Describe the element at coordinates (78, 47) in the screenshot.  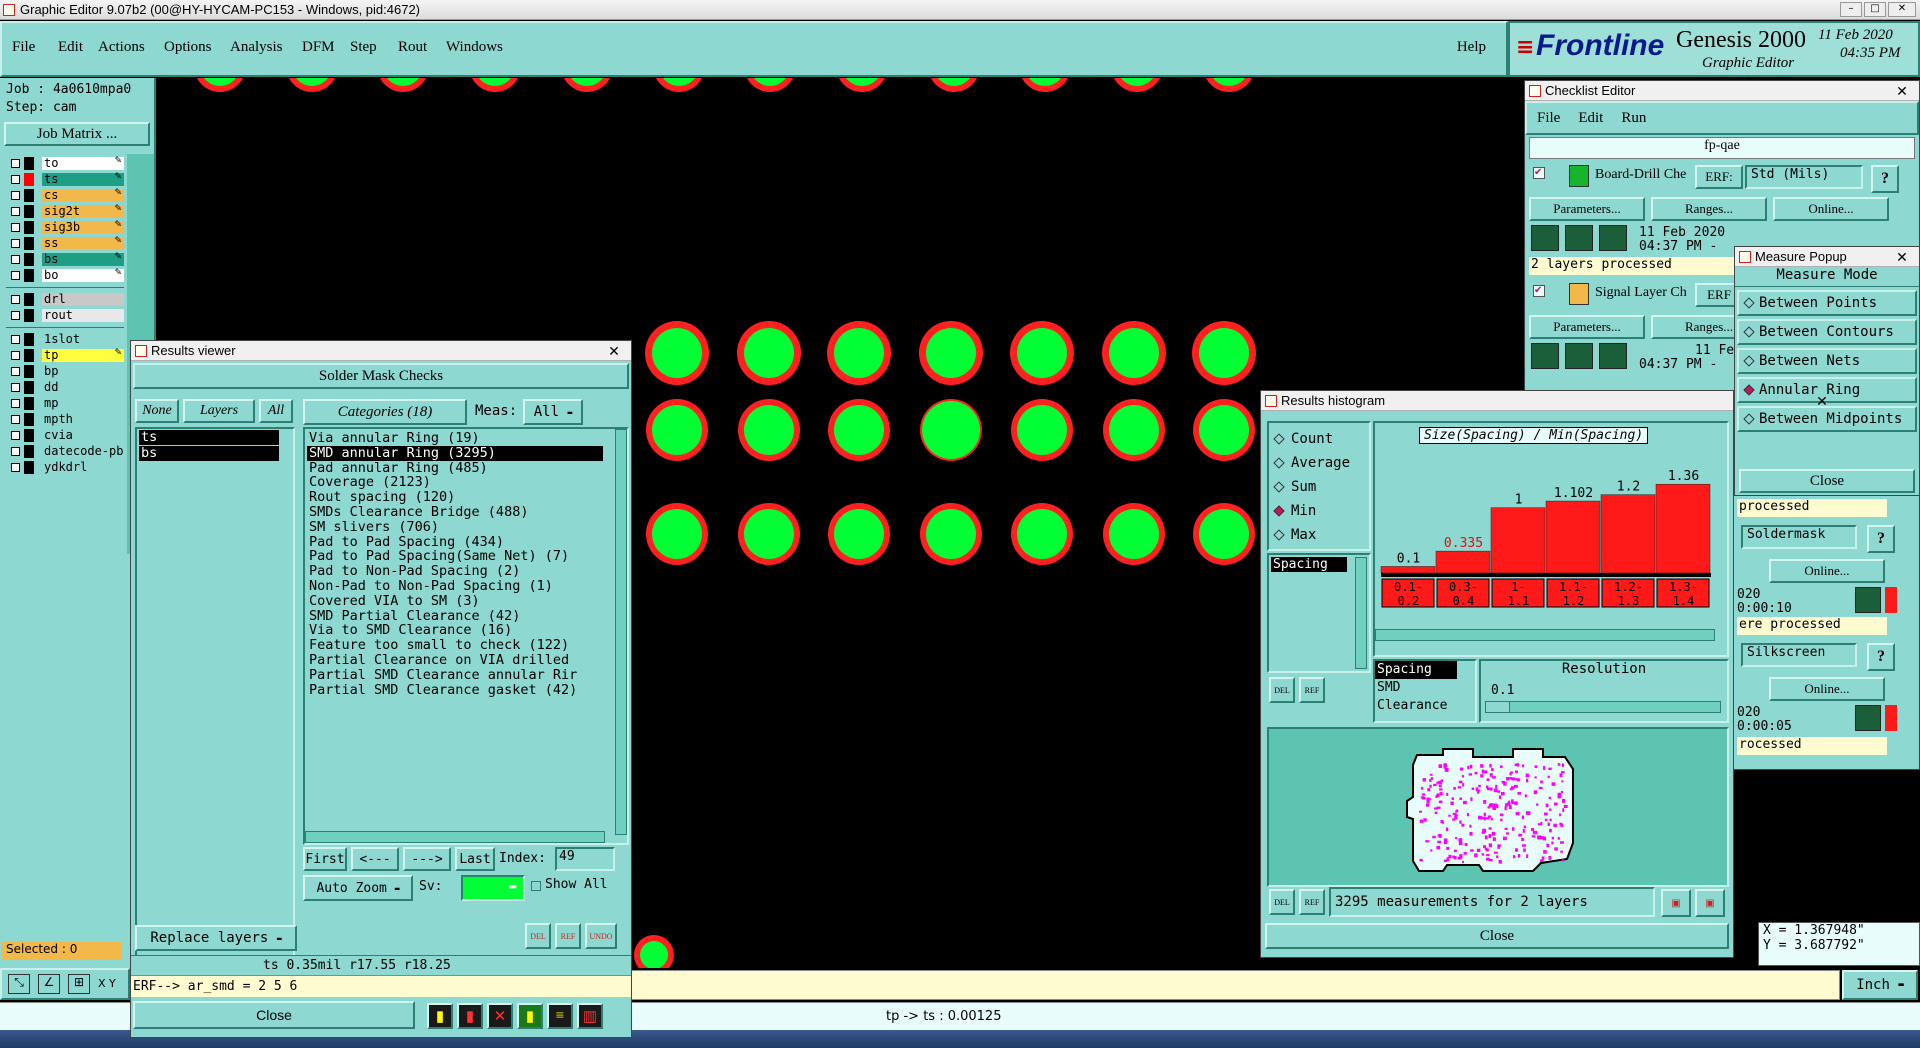
I see `menu-edit: Edit` at that location.